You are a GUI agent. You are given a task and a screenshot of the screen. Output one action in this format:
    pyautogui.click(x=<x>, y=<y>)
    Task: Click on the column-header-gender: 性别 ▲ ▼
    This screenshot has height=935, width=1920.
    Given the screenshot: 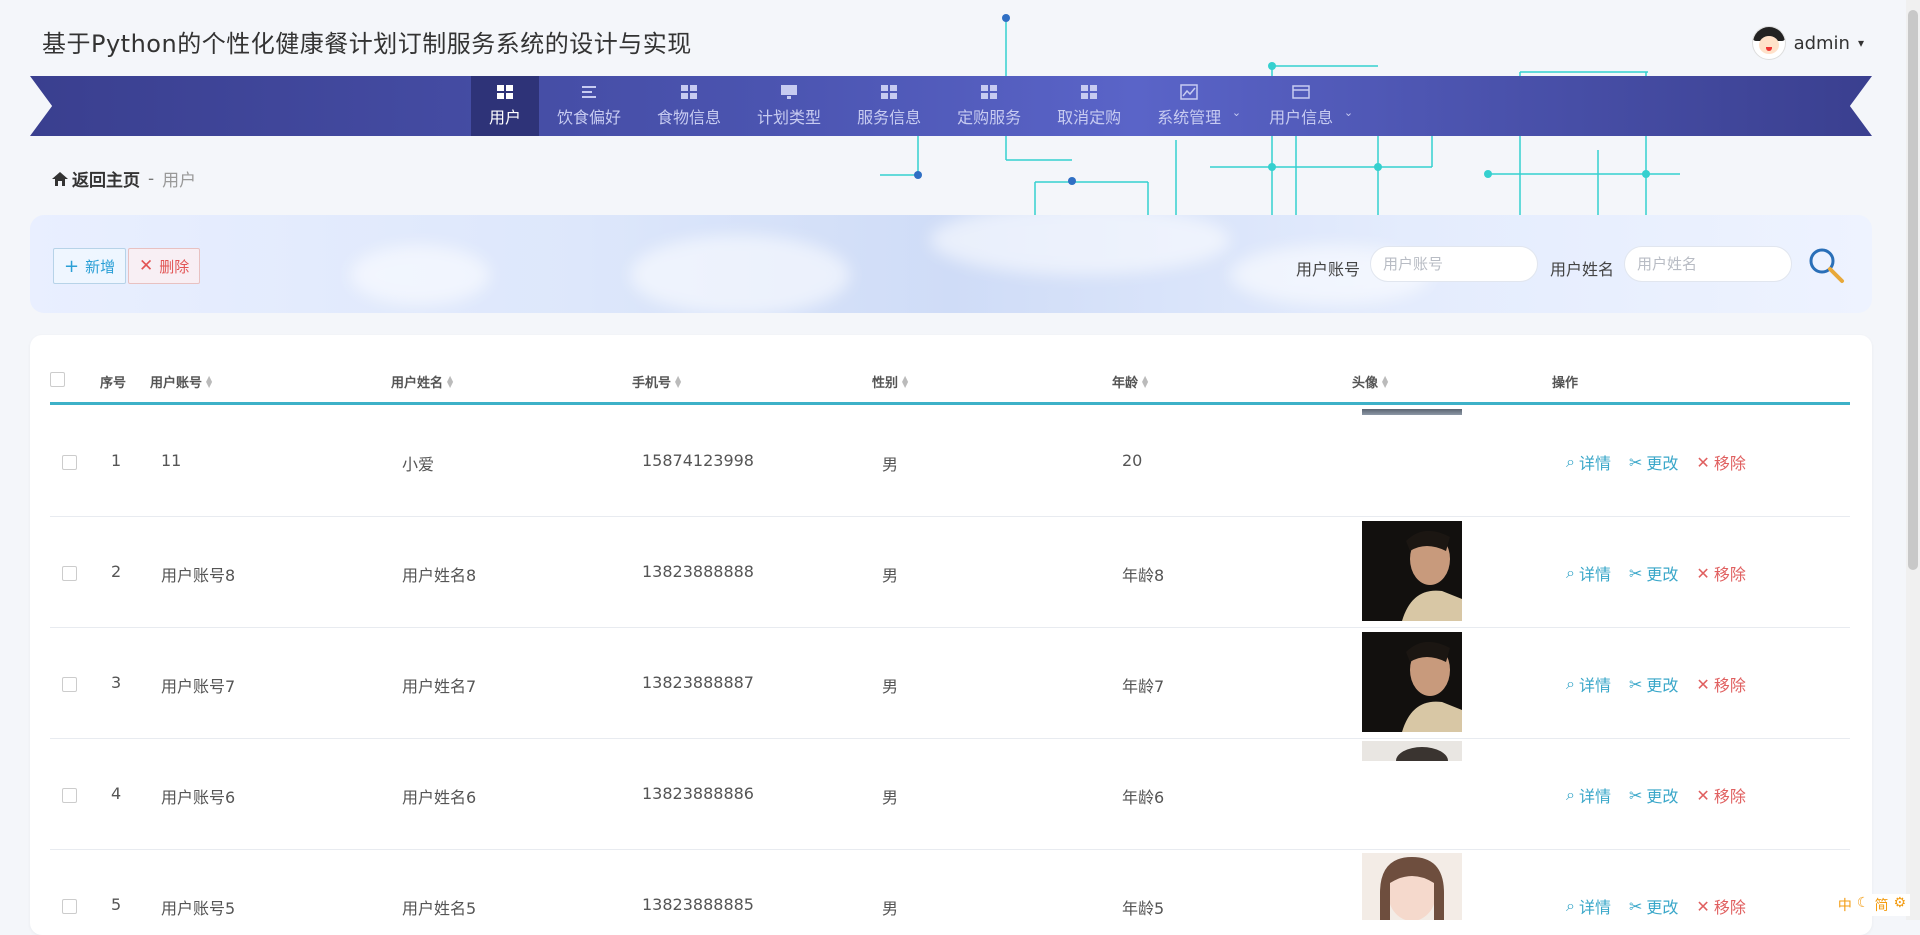 What is the action you would take?
    pyautogui.click(x=890, y=381)
    